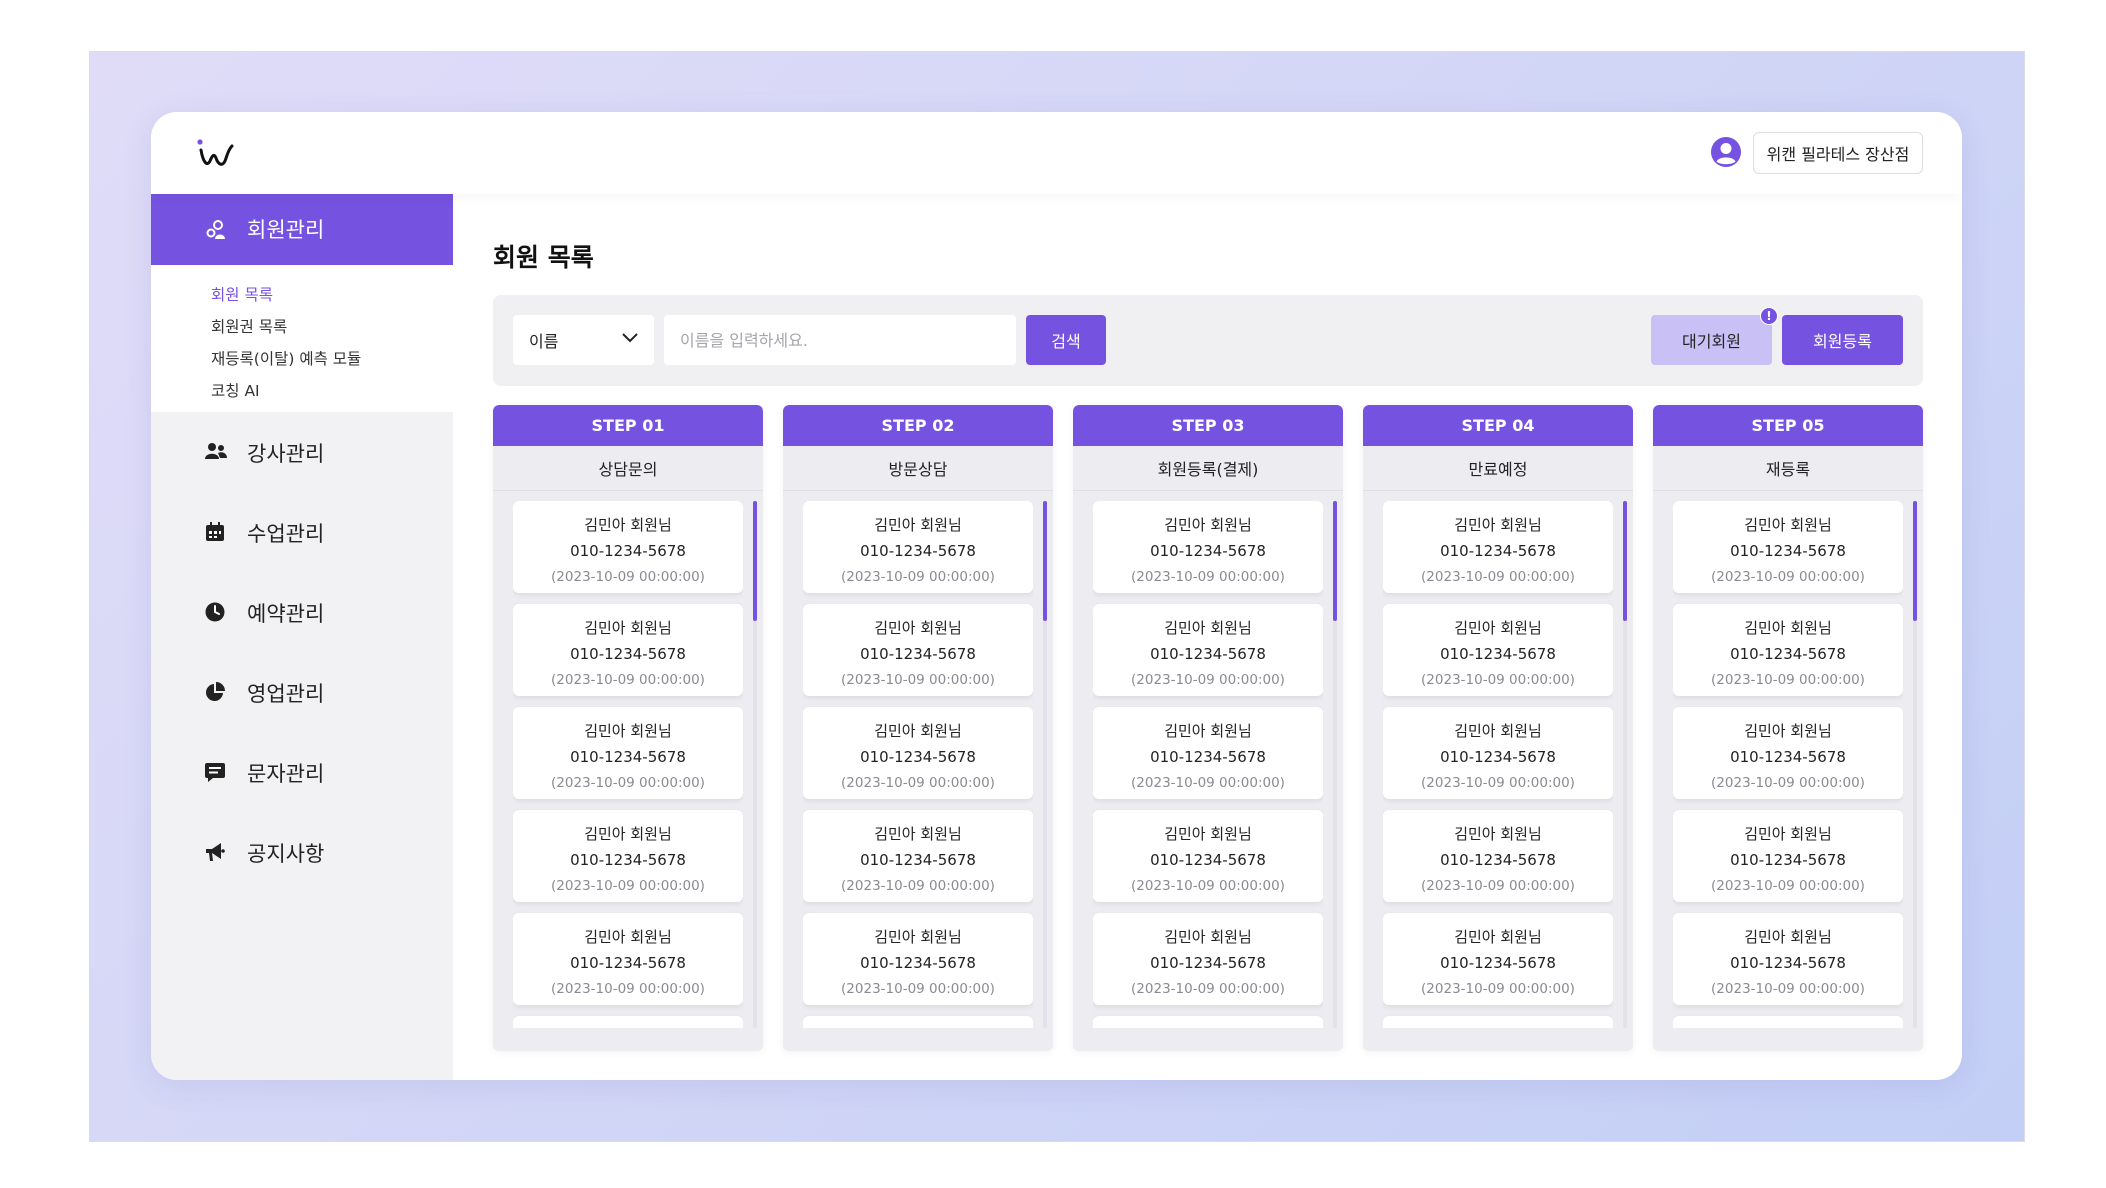 The height and width of the screenshot is (1188, 2106). I want to click on submenu-churn-prediction: 재등록(이탈) 예측 모듈, so click(286, 358).